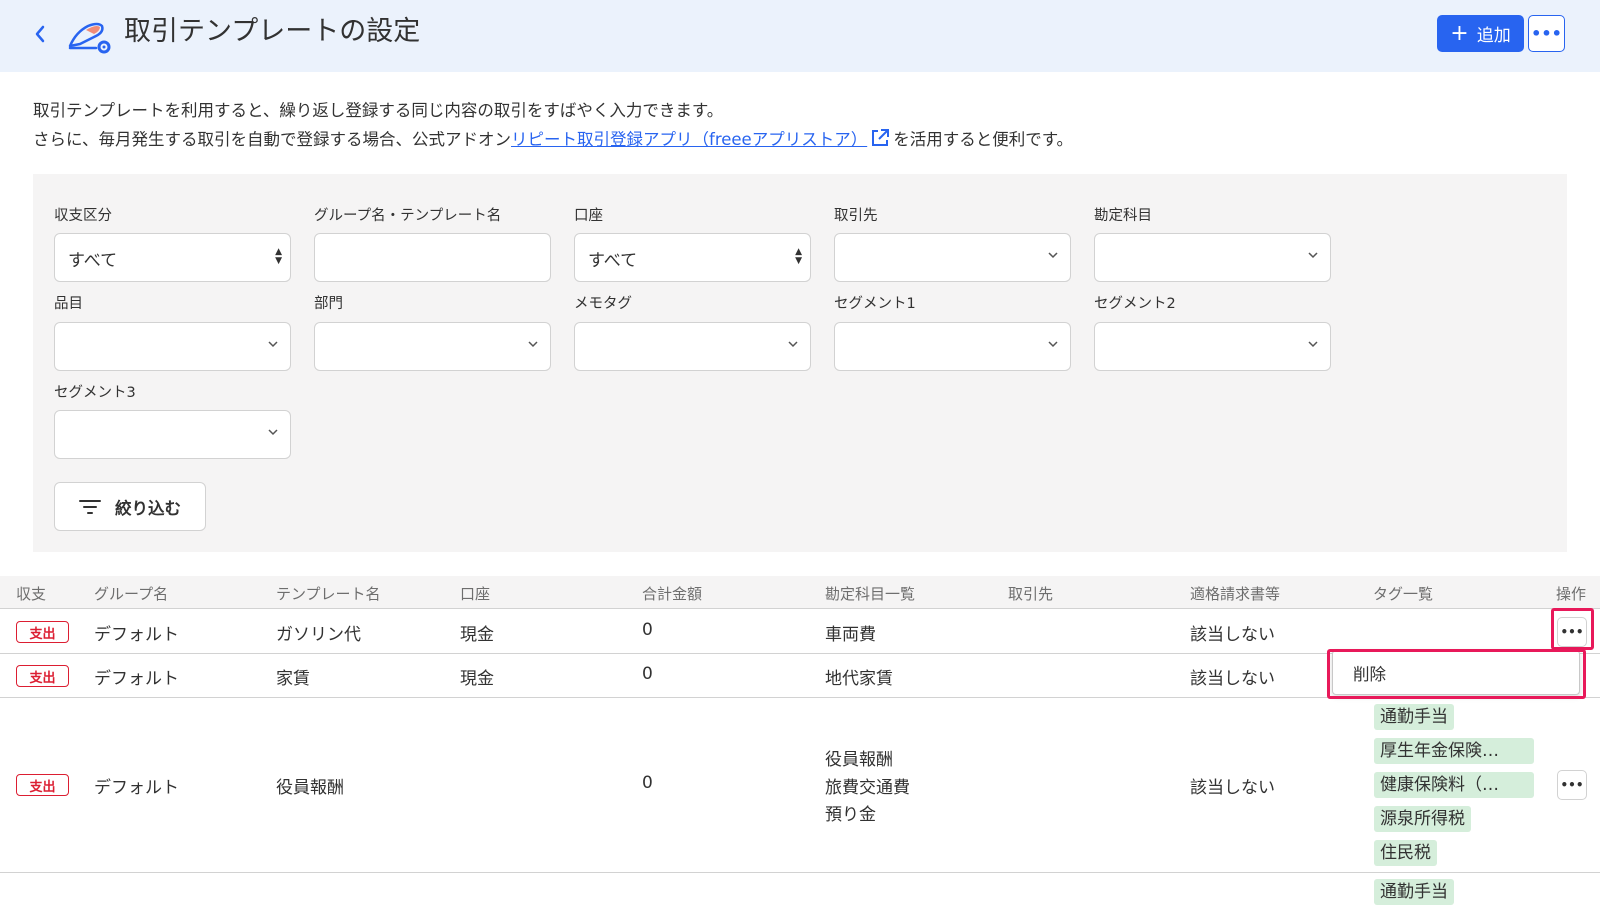 This screenshot has width=1600, height=916. What do you see at coordinates (856, 216) in the screenshot?
I see `partner-label: 取引先` at bounding box center [856, 216].